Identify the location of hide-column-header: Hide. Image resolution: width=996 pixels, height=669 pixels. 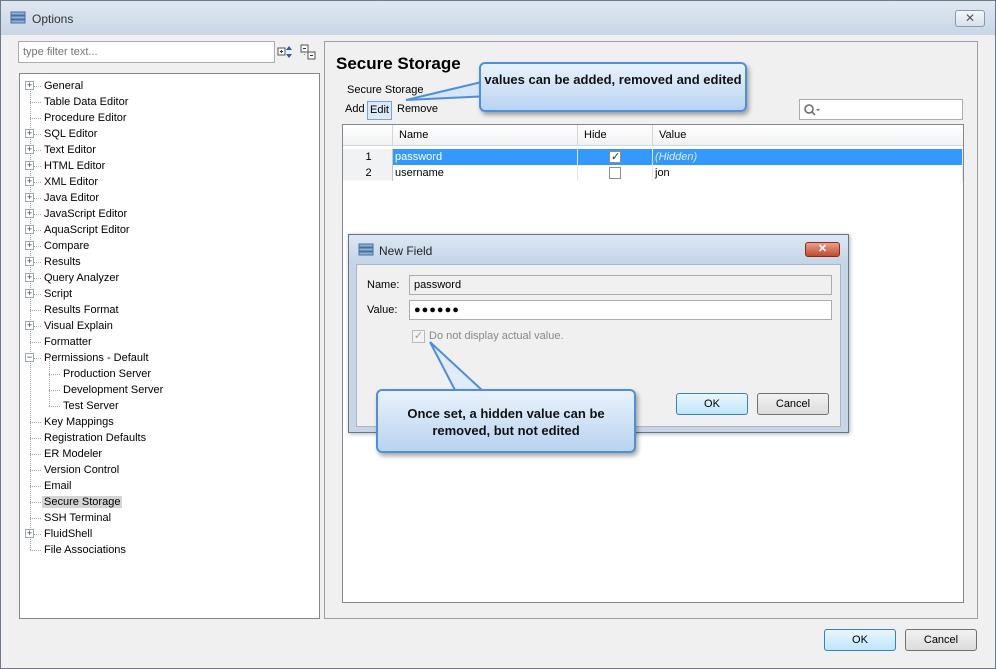
(615, 135).